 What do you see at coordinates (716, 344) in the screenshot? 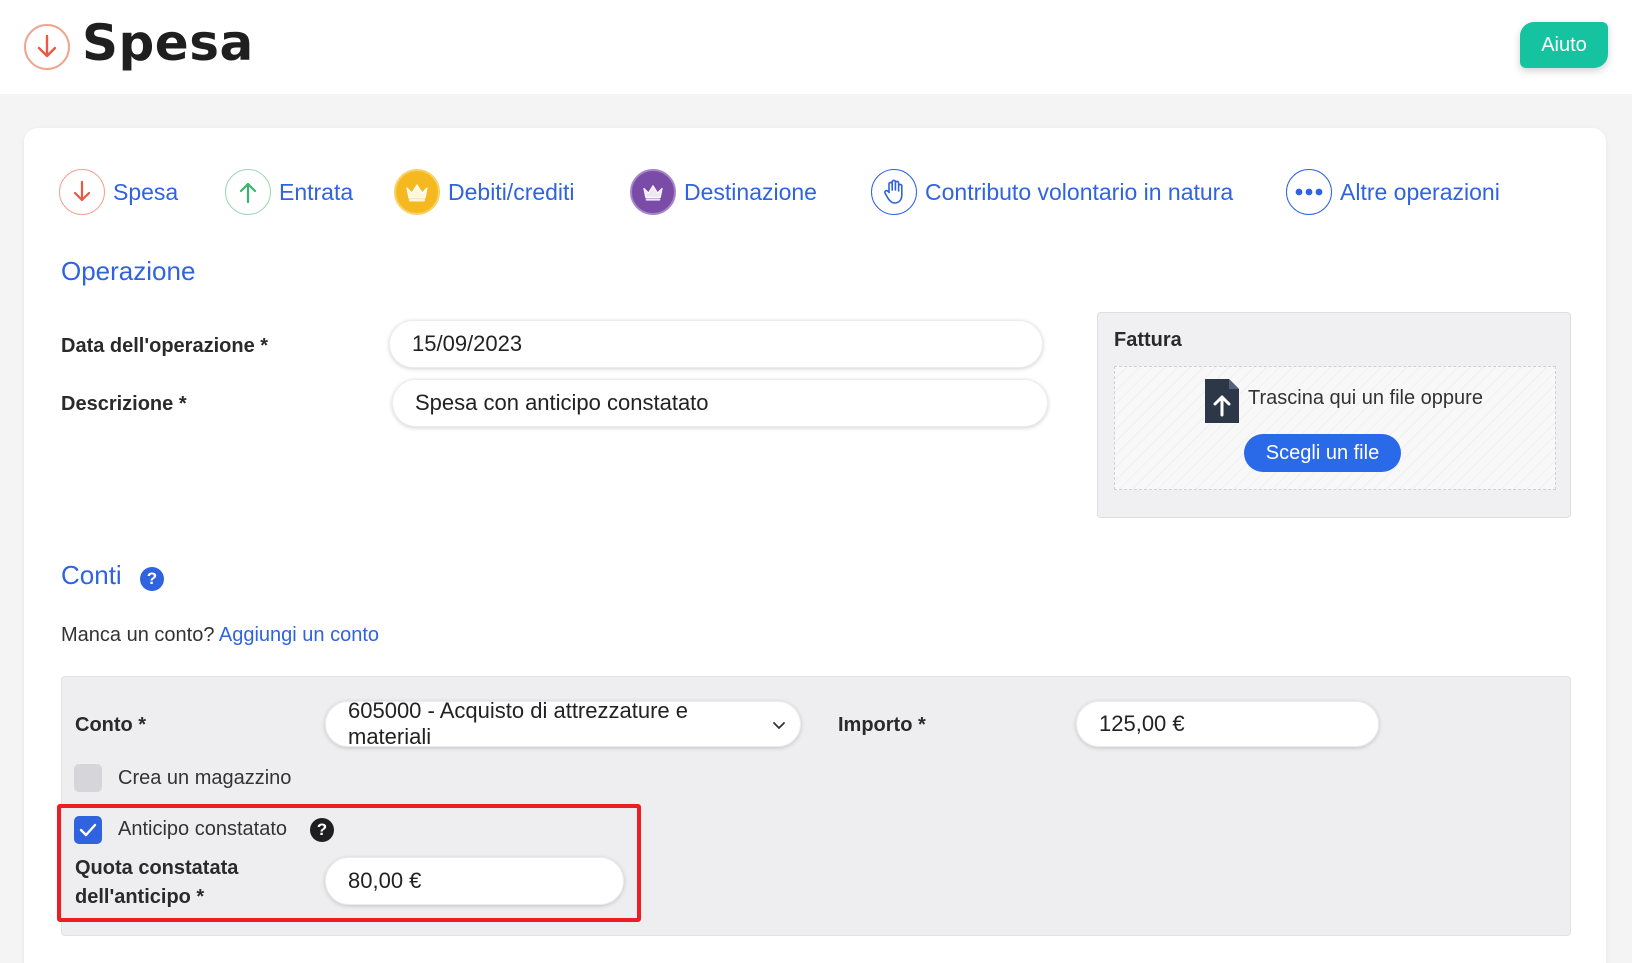
I see `date-input: 15/09/2023` at bounding box center [716, 344].